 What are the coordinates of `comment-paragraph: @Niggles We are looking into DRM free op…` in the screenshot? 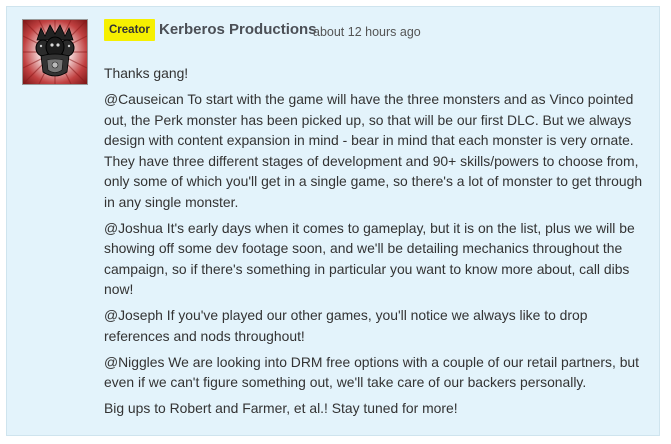 It's located at (372, 372).